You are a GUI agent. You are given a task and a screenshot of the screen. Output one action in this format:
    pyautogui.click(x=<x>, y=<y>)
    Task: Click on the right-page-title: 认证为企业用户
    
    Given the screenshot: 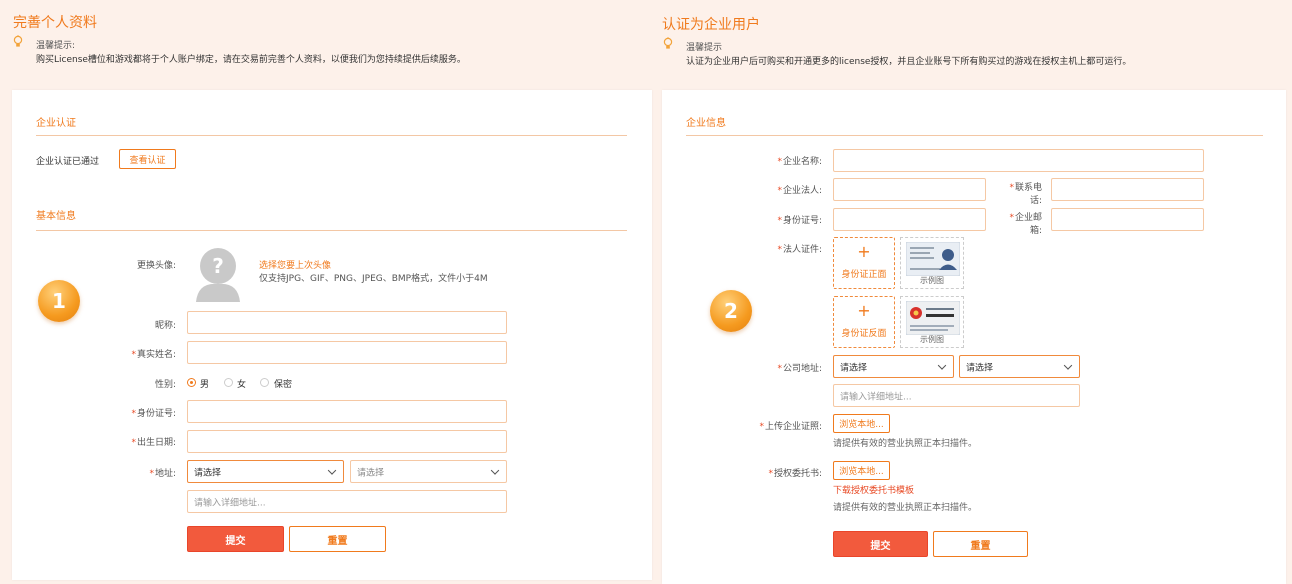 What is the action you would take?
    pyautogui.click(x=711, y=25)
    